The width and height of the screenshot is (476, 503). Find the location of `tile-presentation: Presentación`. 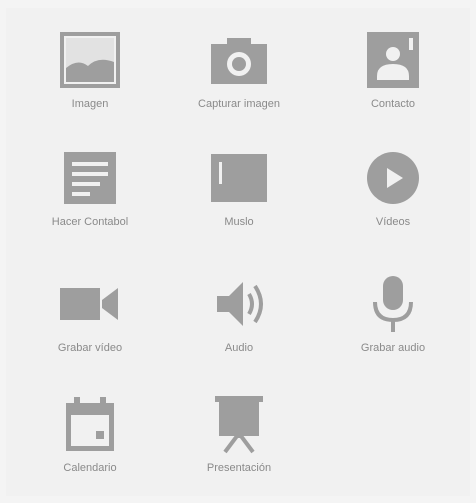

tile-presentation: Presentación is located at coordinates (239, 428).